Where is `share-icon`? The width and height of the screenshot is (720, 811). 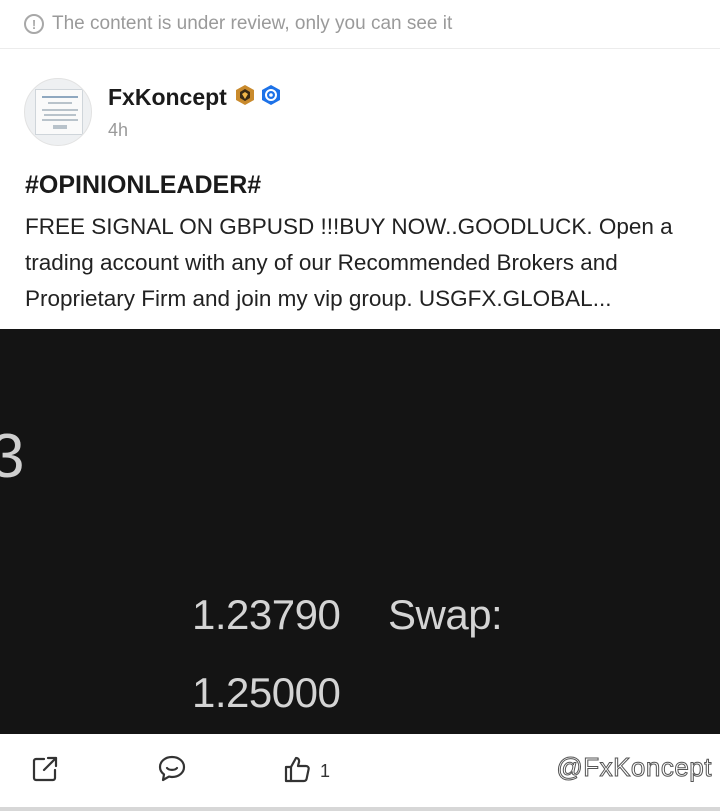 share-icon is located at coordinates (45, 771).